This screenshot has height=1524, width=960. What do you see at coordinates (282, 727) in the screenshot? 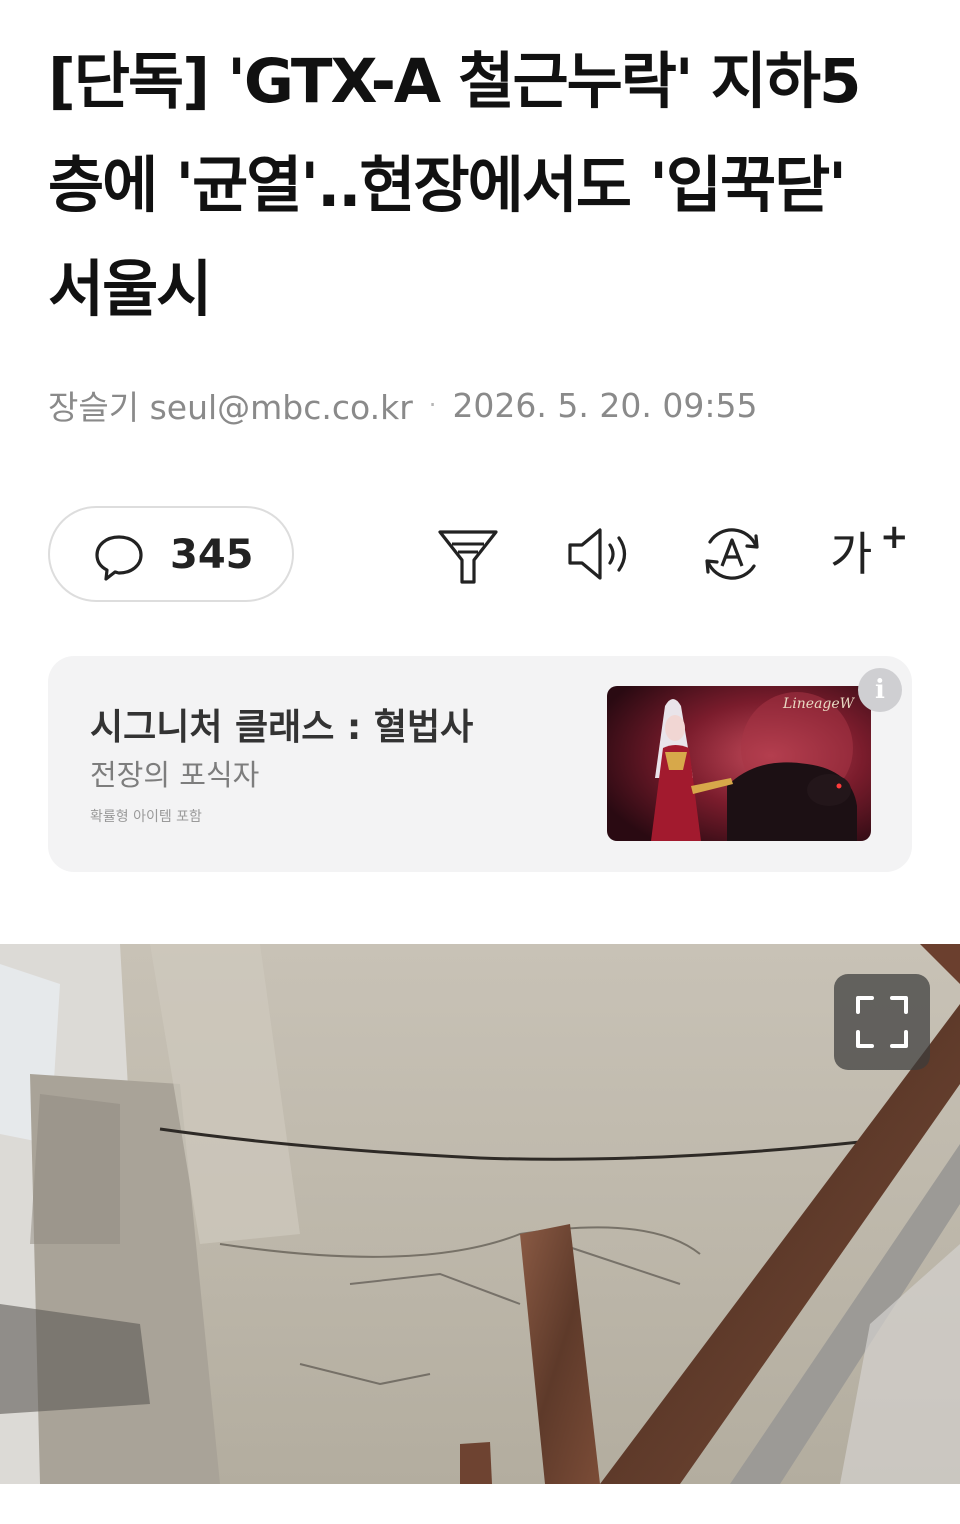
I see `ad-title: 시그니처 클래스 : 혈법사` at bounding box center [282, 727].